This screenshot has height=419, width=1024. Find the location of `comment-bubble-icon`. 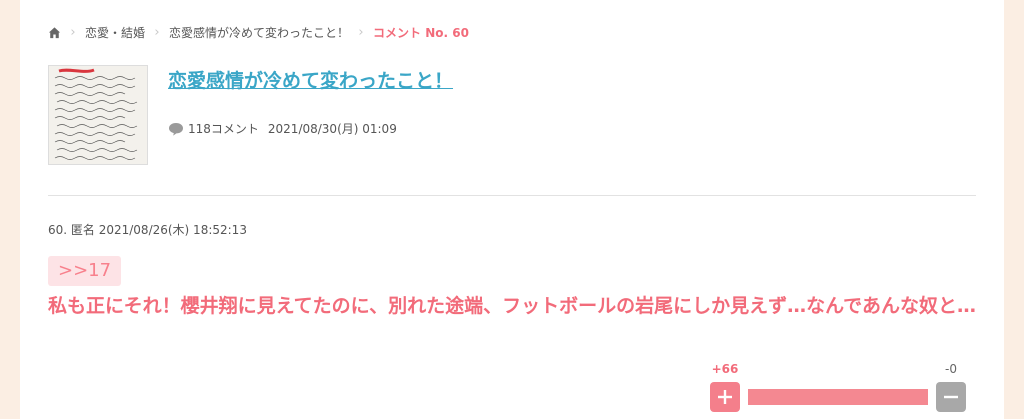

comment-bubble-icon is located at coordinates (176, 129).